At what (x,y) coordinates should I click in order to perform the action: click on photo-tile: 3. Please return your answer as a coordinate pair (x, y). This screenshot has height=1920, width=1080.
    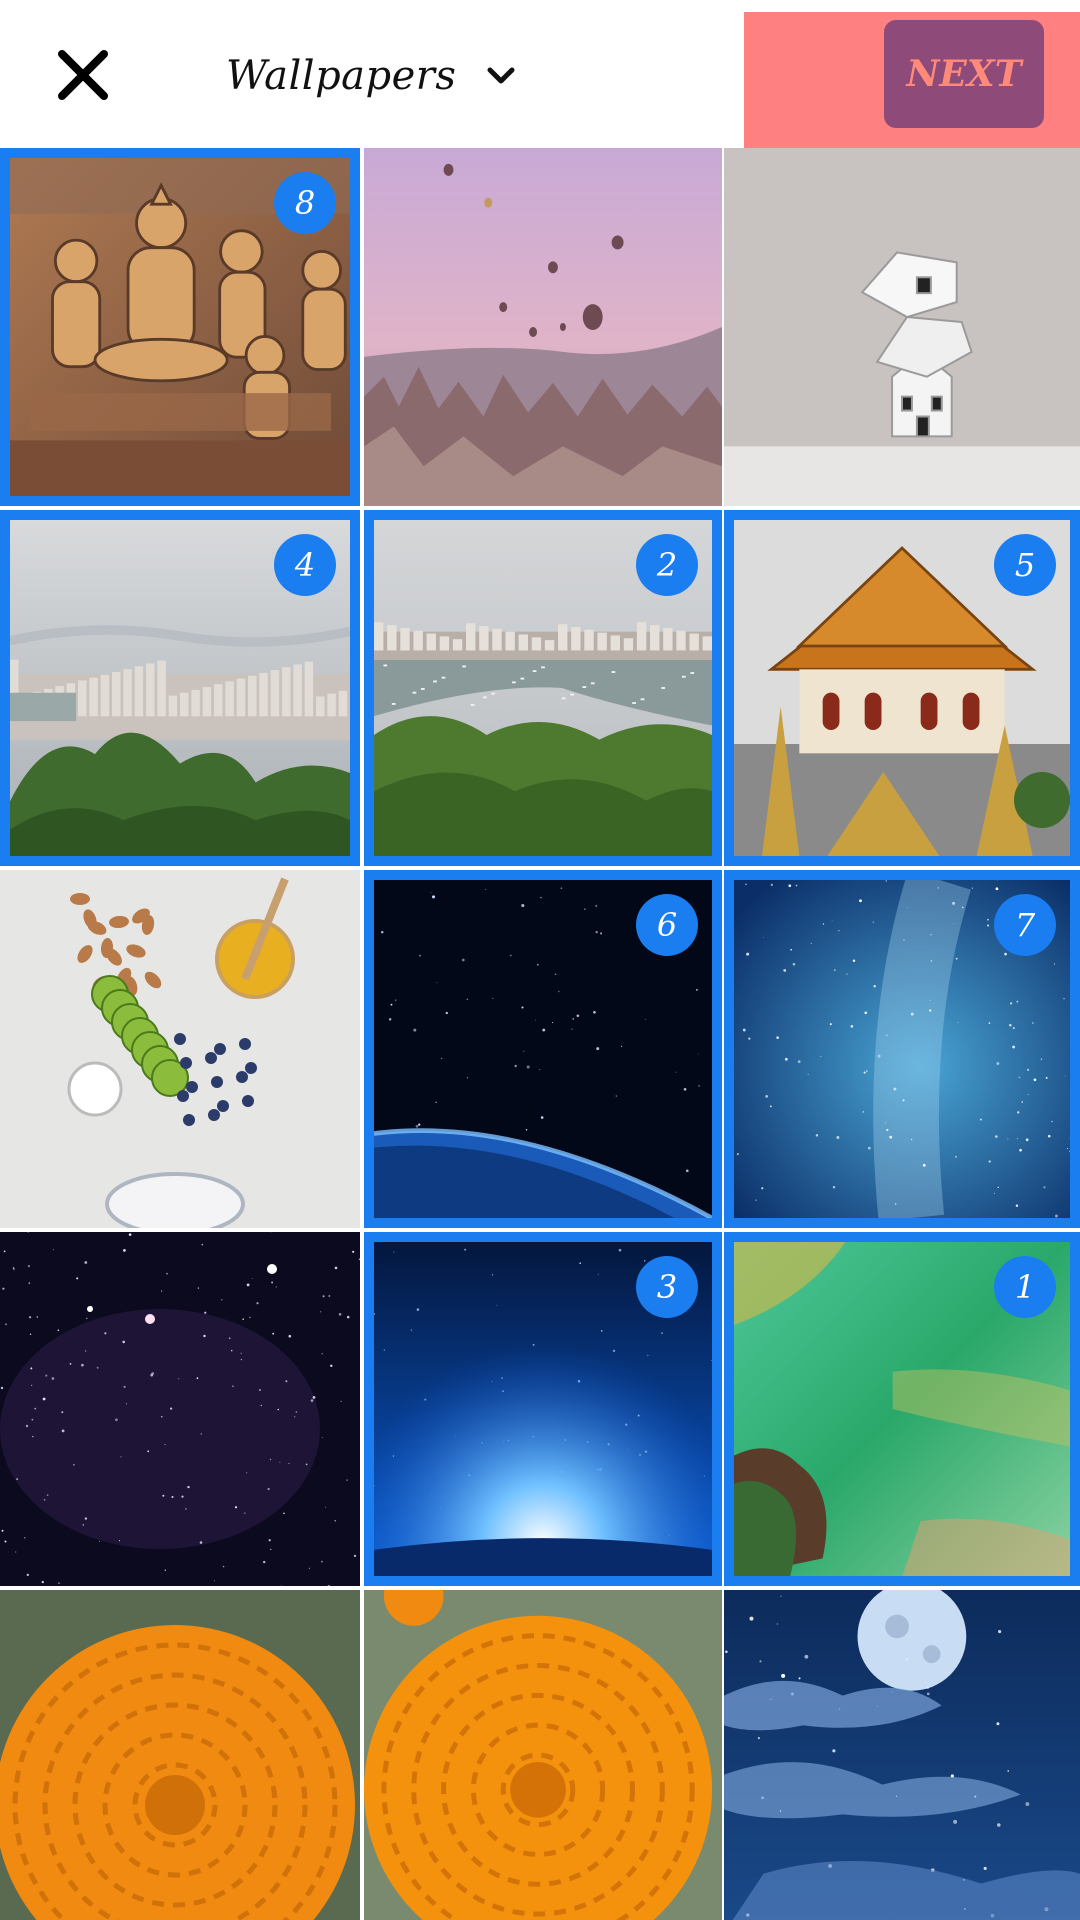
    Looking at the image, I should click on (543, 1409).